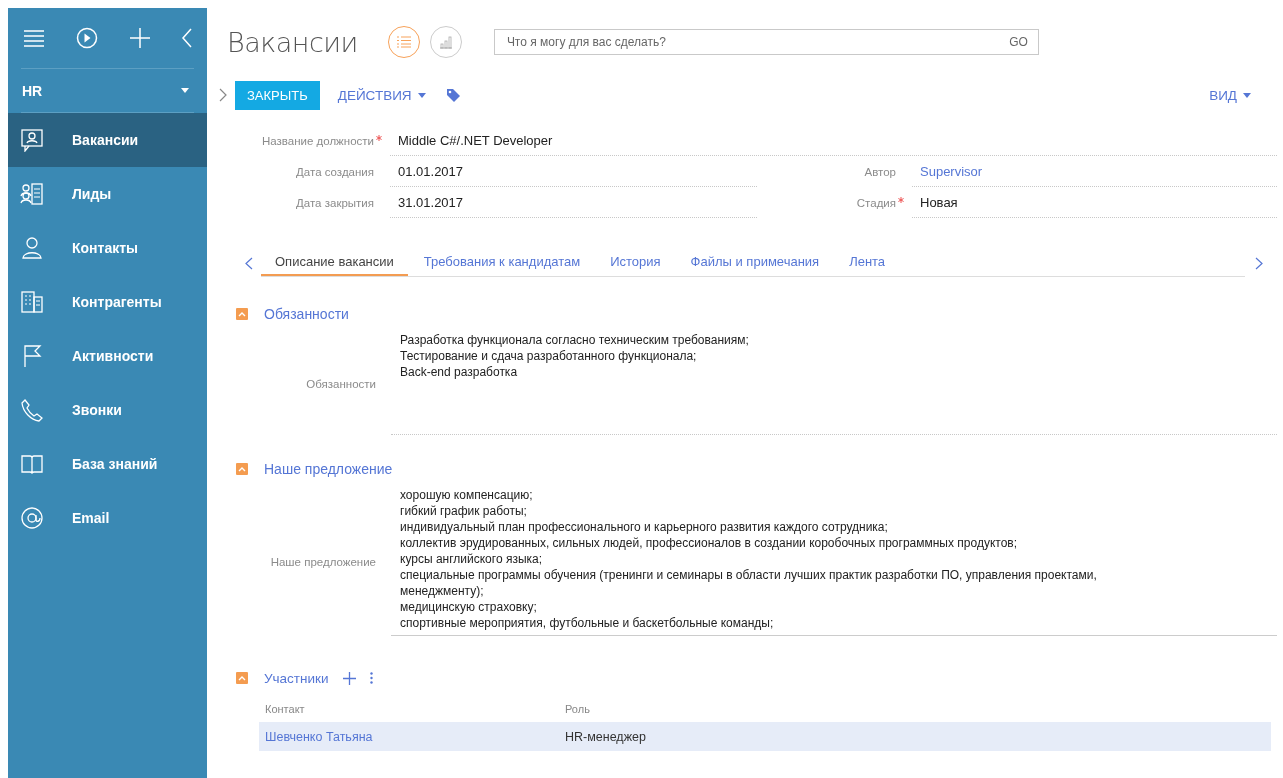 Image resolution: width=1283 pixels, height=778 pixels. Describe the element at coordinates (32, 410) in the screenshot. I see `phone-icon` at that location.